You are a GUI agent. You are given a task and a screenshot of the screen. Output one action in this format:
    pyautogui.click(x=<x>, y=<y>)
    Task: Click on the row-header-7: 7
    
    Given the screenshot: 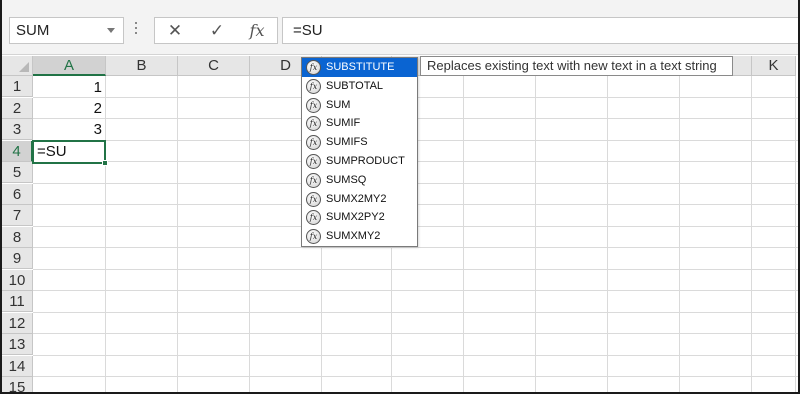 What is the action you would take?
    pyautogui.click(x=17, y=215)
    